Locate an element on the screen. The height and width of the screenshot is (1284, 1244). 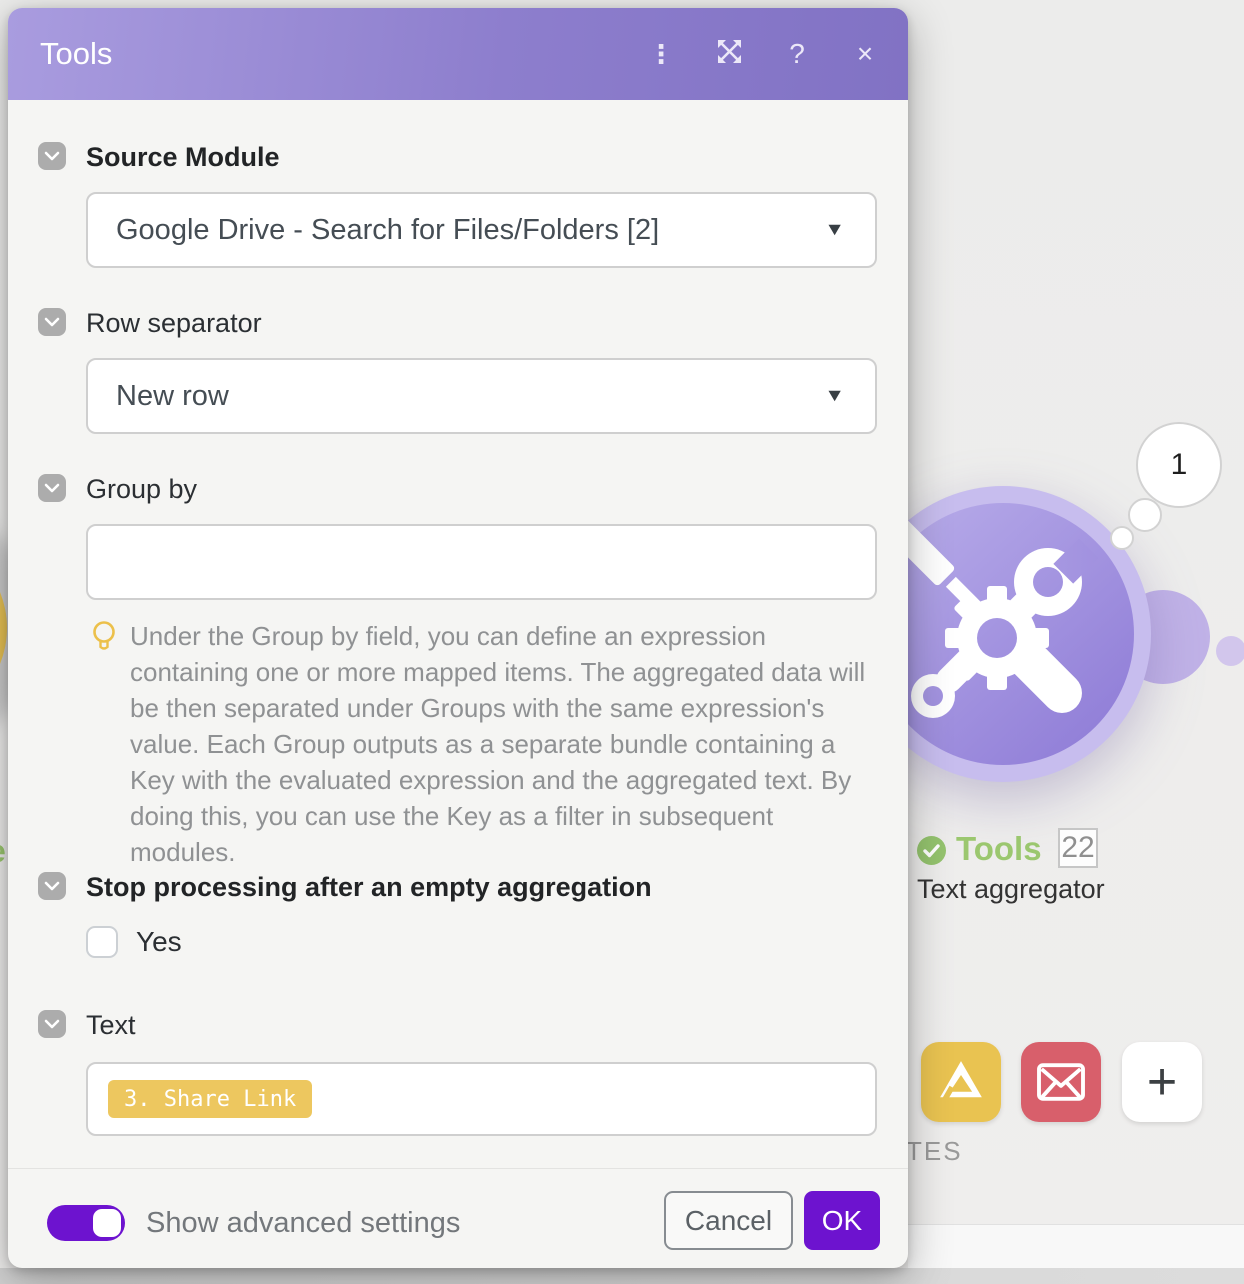
left-module-name-partial: e is located at coordinates (3, 851).